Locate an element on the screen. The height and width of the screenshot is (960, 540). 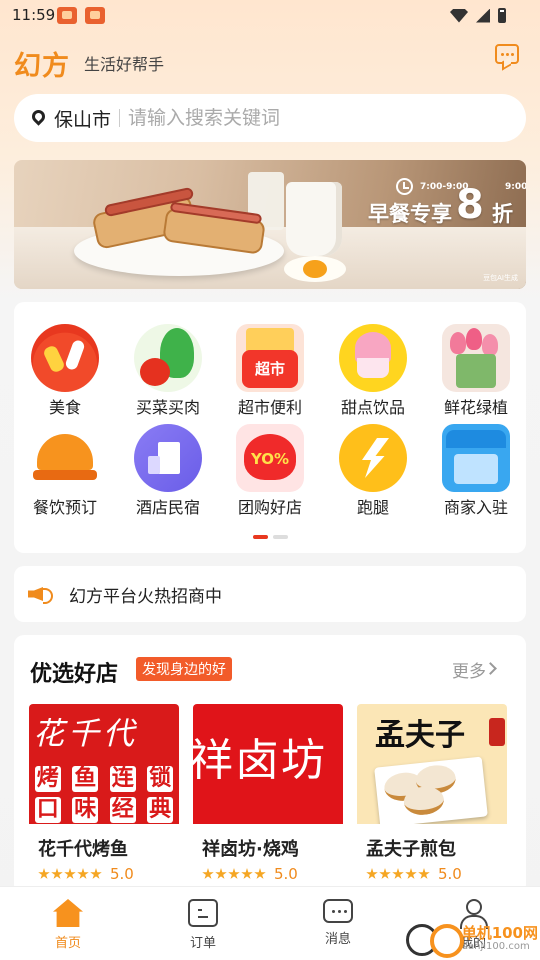
tab-label: 消息 is located at coordinates (337, 939).